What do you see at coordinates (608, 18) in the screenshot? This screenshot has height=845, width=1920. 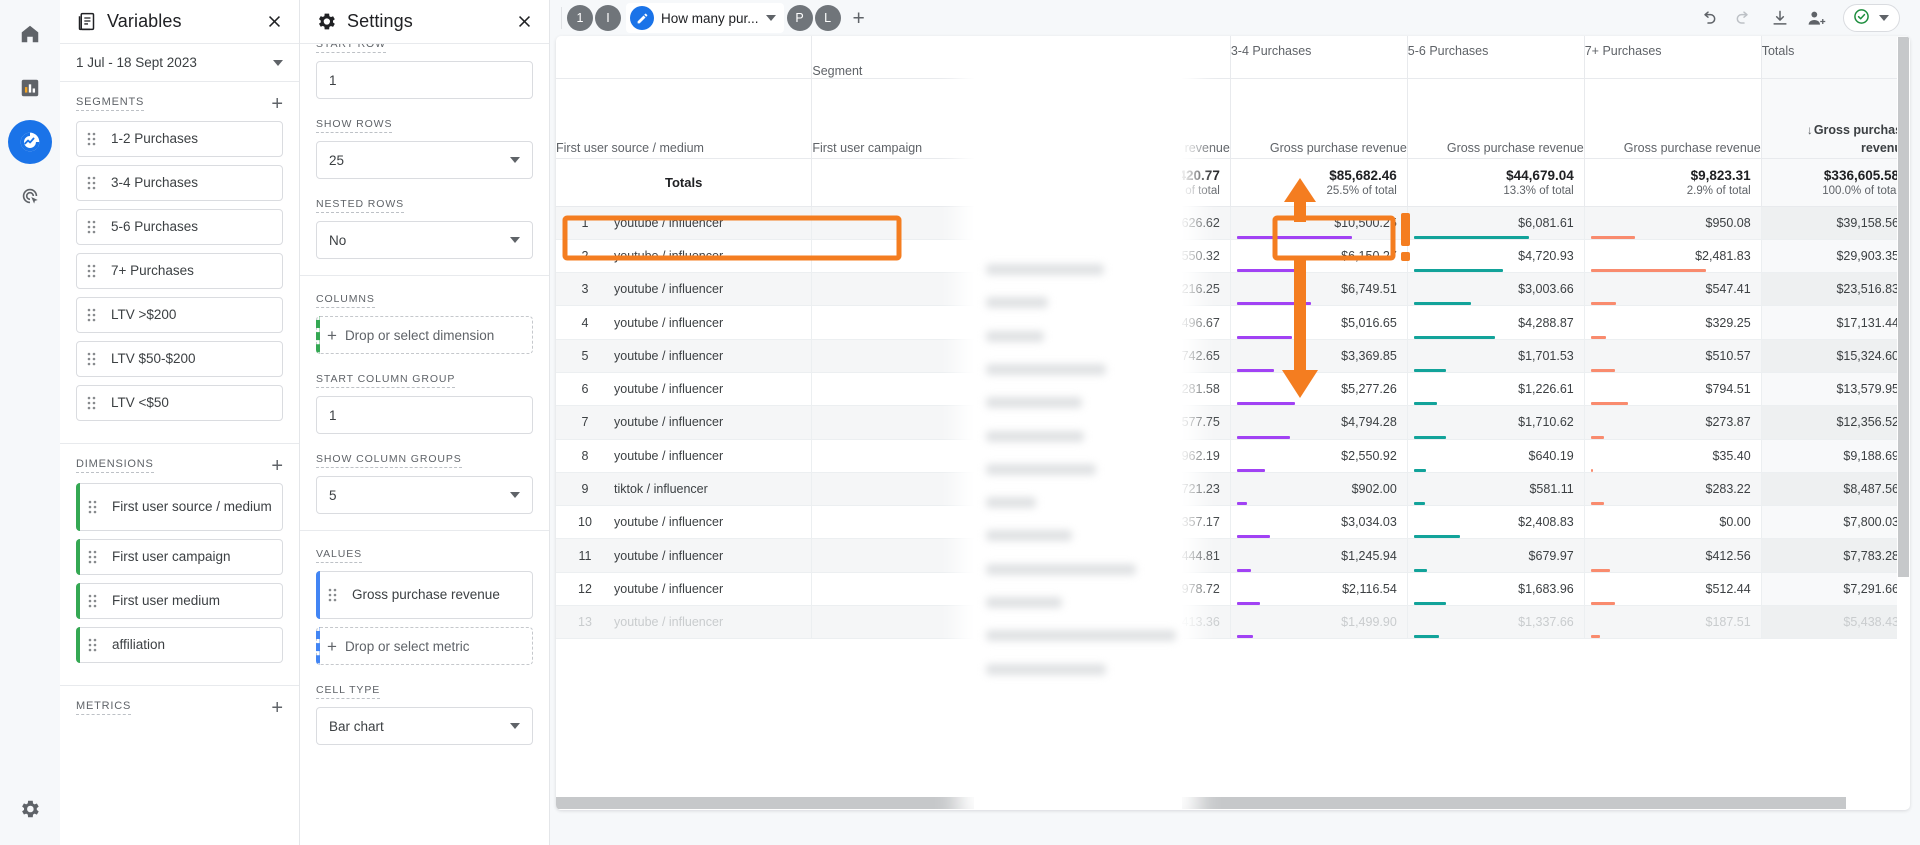 I see `tab-i: I` at bounding box center [608, 18].